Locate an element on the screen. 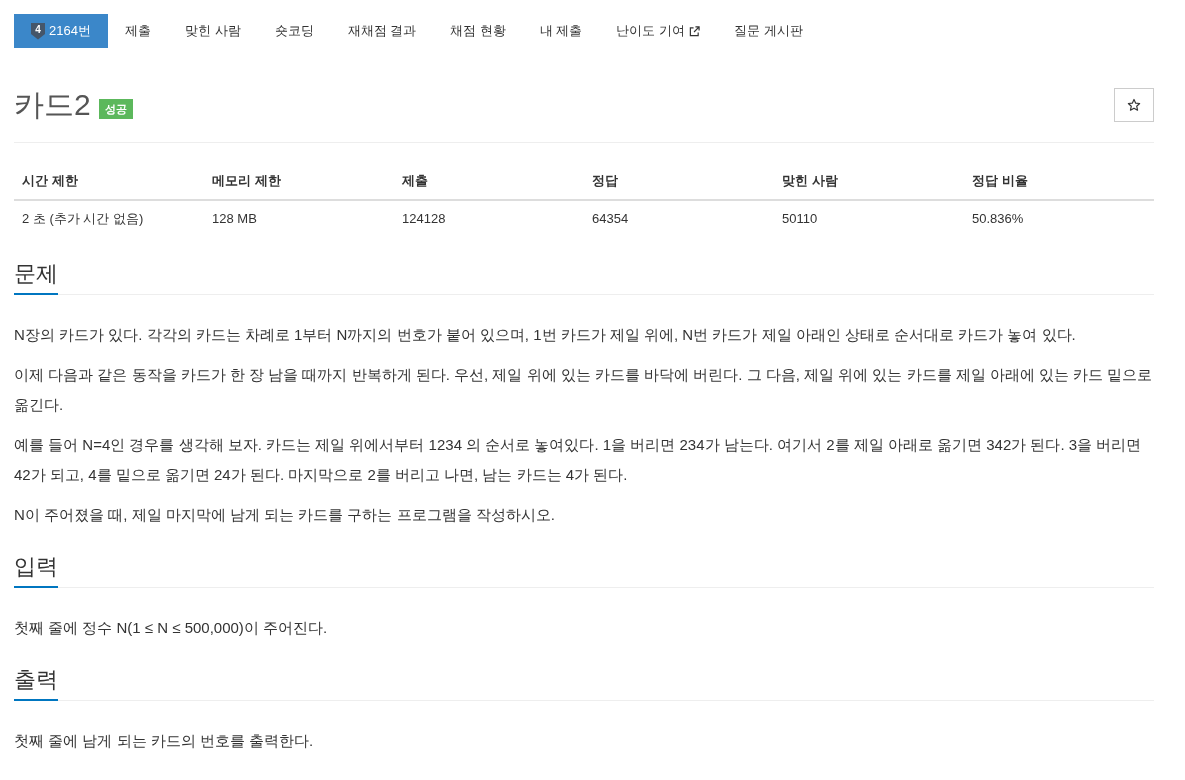 This screenshot has width=1185, height=780. column-header: 정답 is located at coordinates (679, 181).